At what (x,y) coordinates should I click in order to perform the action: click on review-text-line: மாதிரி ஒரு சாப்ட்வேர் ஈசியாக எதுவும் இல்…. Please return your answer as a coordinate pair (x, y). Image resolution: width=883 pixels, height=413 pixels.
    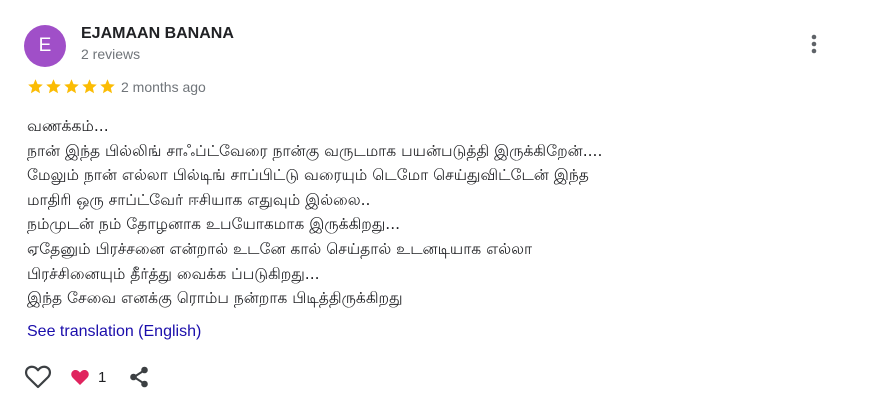
    Looking at the image, I should click on (199, 199).